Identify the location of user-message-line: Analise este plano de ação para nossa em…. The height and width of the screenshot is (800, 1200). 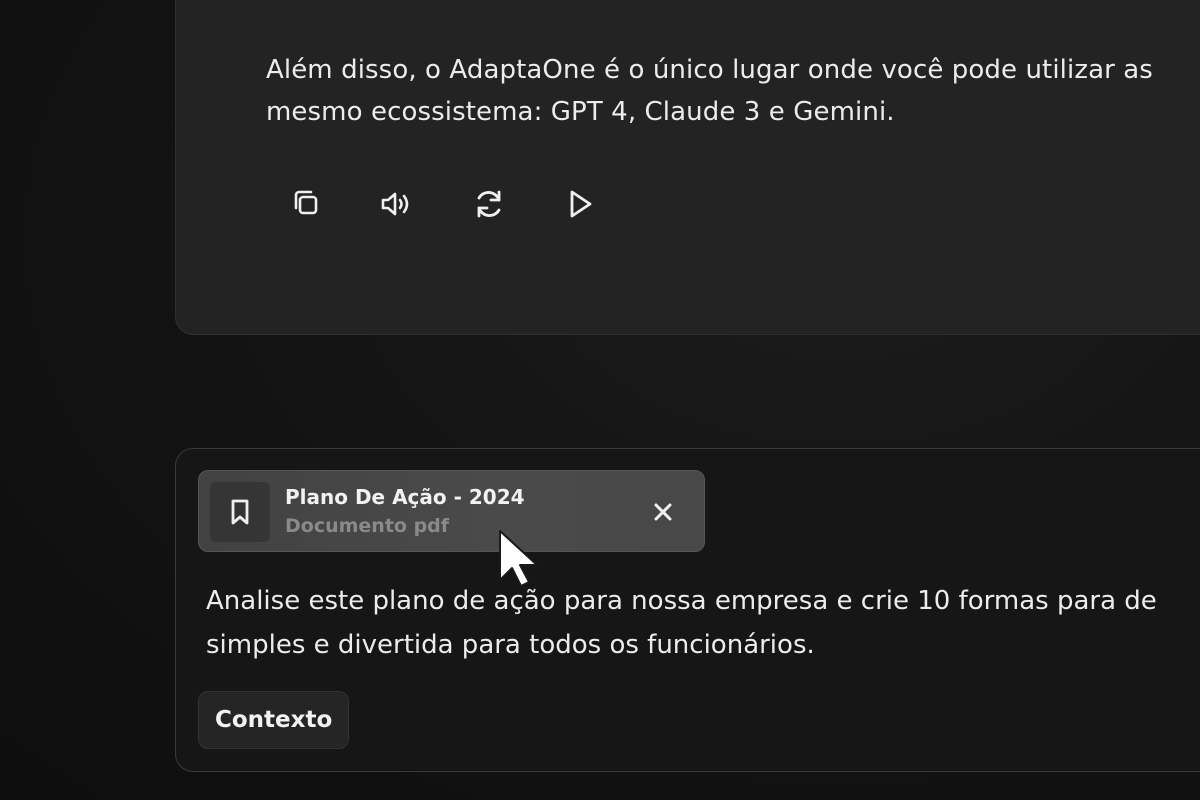
(681, 601).